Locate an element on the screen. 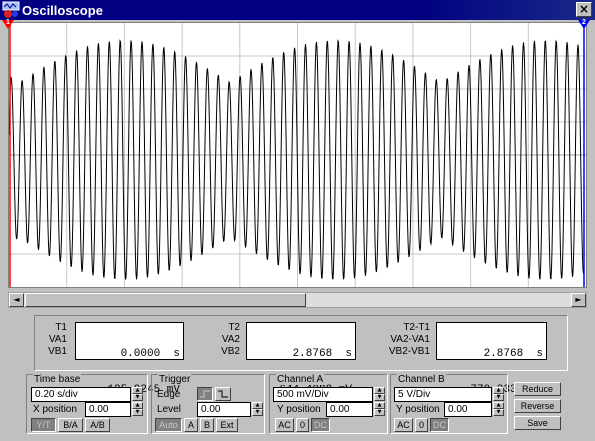  close-button: × is located at coordinates (584, 9).